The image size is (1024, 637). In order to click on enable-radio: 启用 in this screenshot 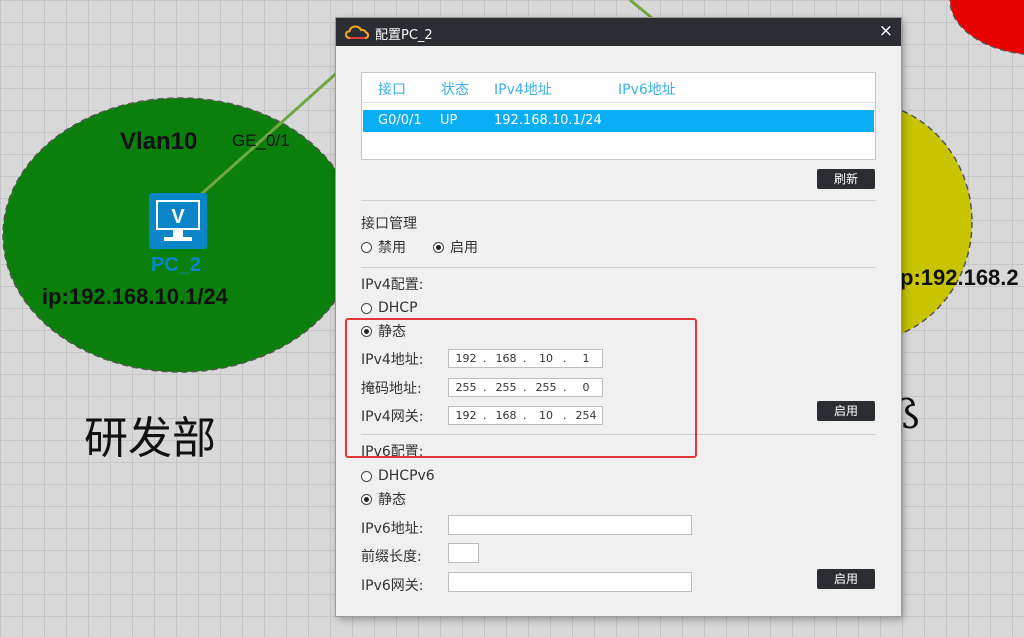, I will do `click(455, 247)`.